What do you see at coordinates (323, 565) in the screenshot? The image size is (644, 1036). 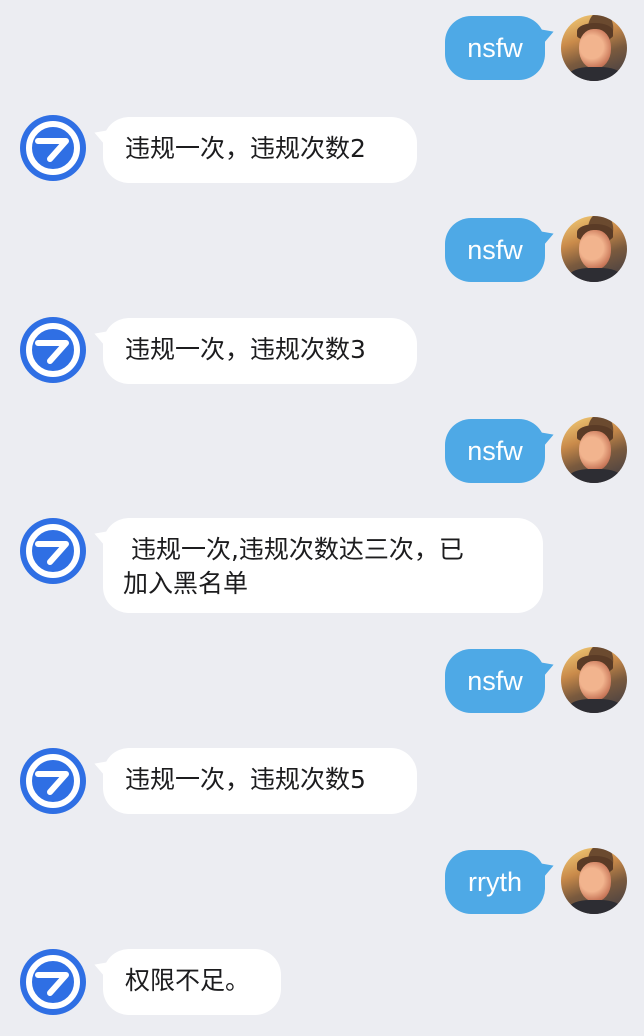 I see `bot-message-bubble: 违规一次,违规次数达三次，已 加入黑名单` at bounding box center [323, 565].